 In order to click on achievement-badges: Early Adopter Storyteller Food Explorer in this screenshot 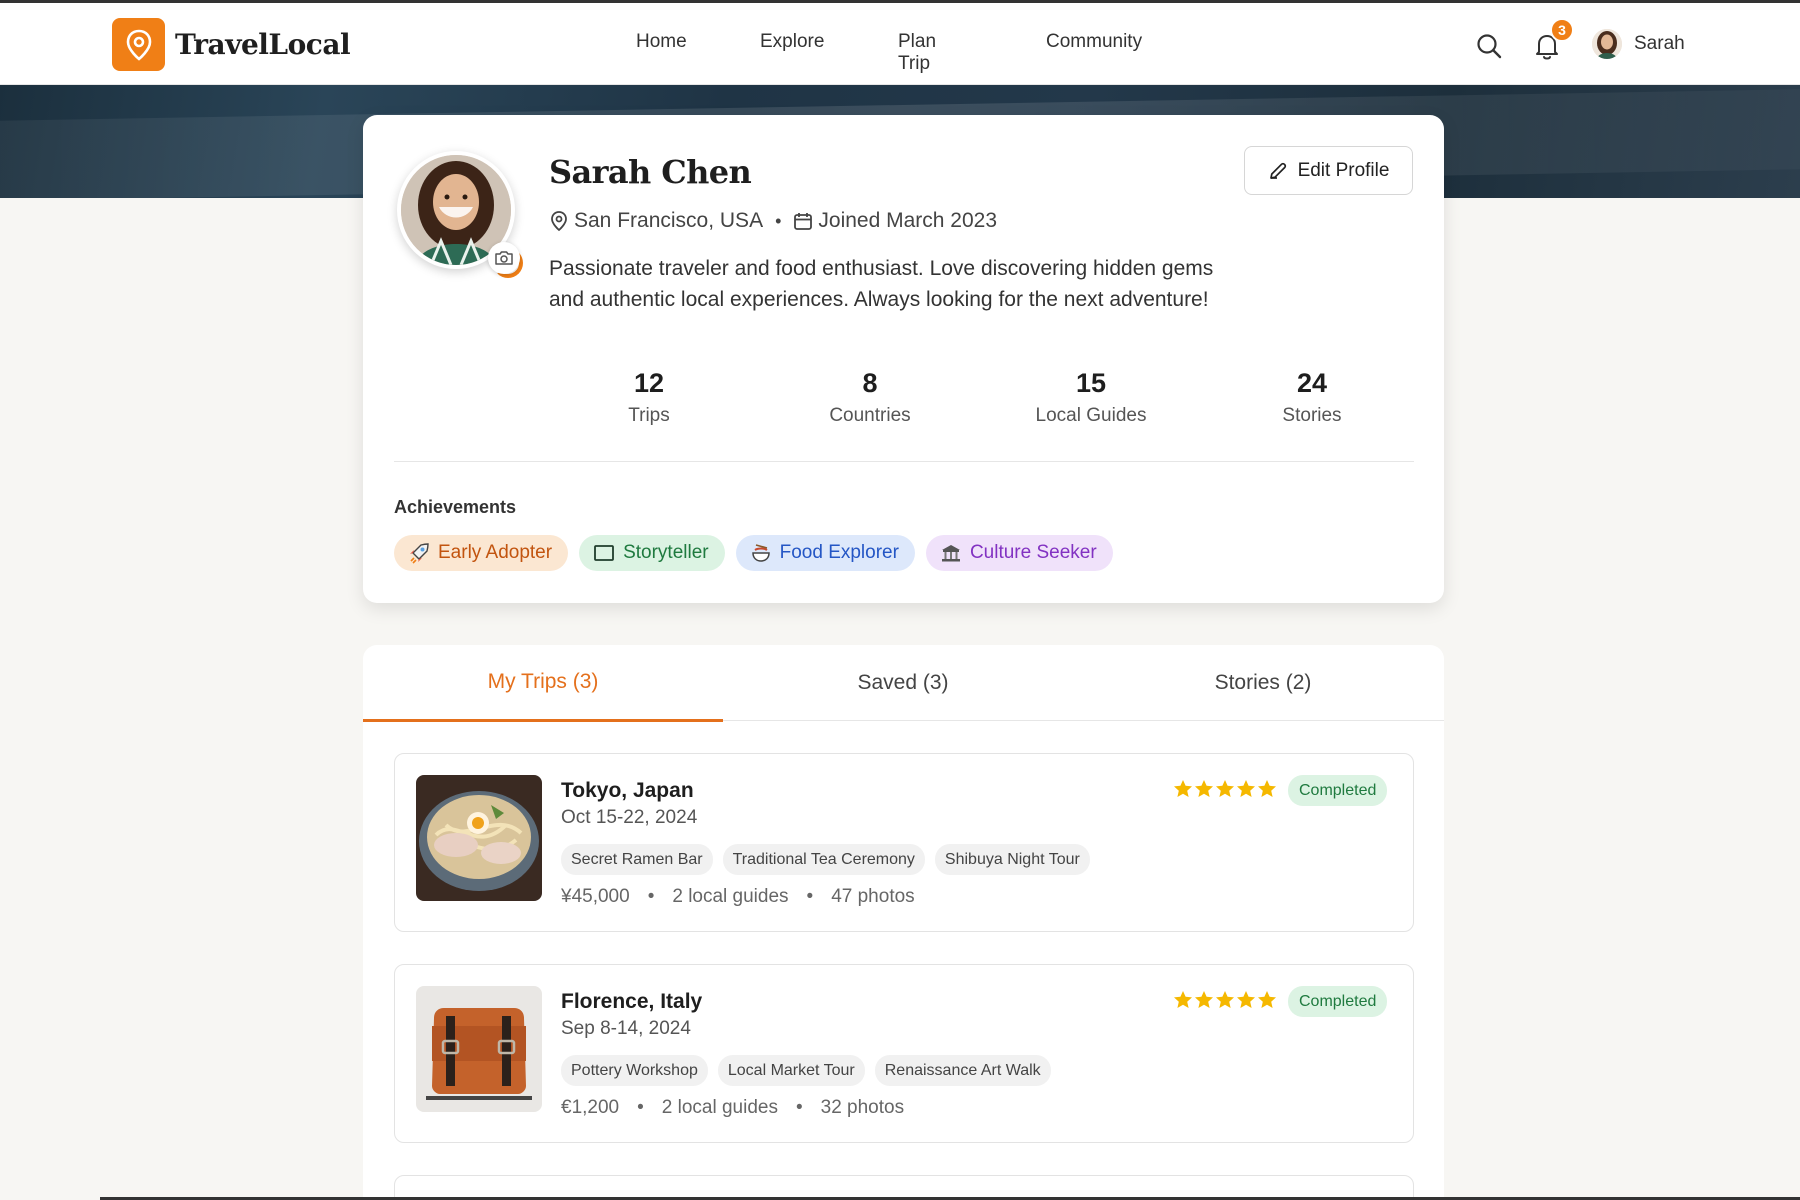, I will do `click(759, 553)`.